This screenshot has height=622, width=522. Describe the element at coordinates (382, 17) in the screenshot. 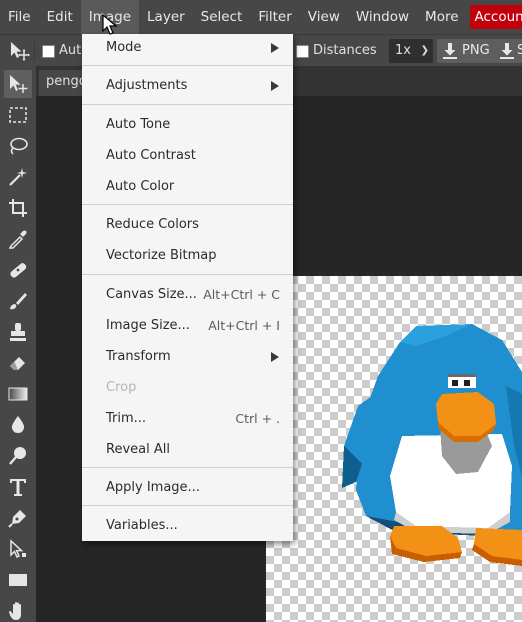

I see `menu-window: Window` at that location.